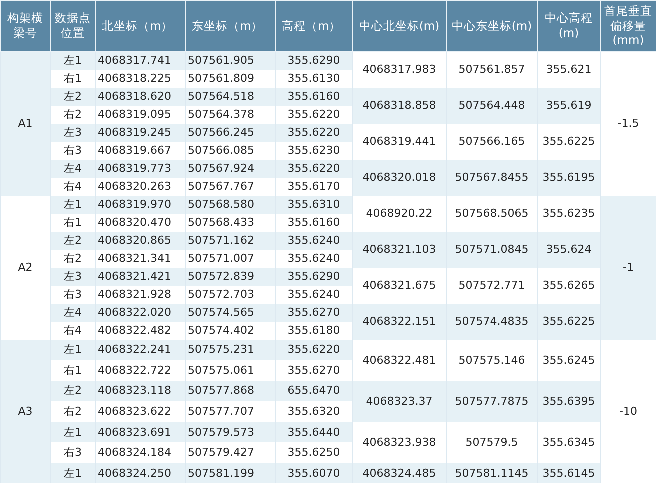 The height and width of the screenshot is (484, 656). I want to click on table-cell: 4068323.938, so click(399, 442).